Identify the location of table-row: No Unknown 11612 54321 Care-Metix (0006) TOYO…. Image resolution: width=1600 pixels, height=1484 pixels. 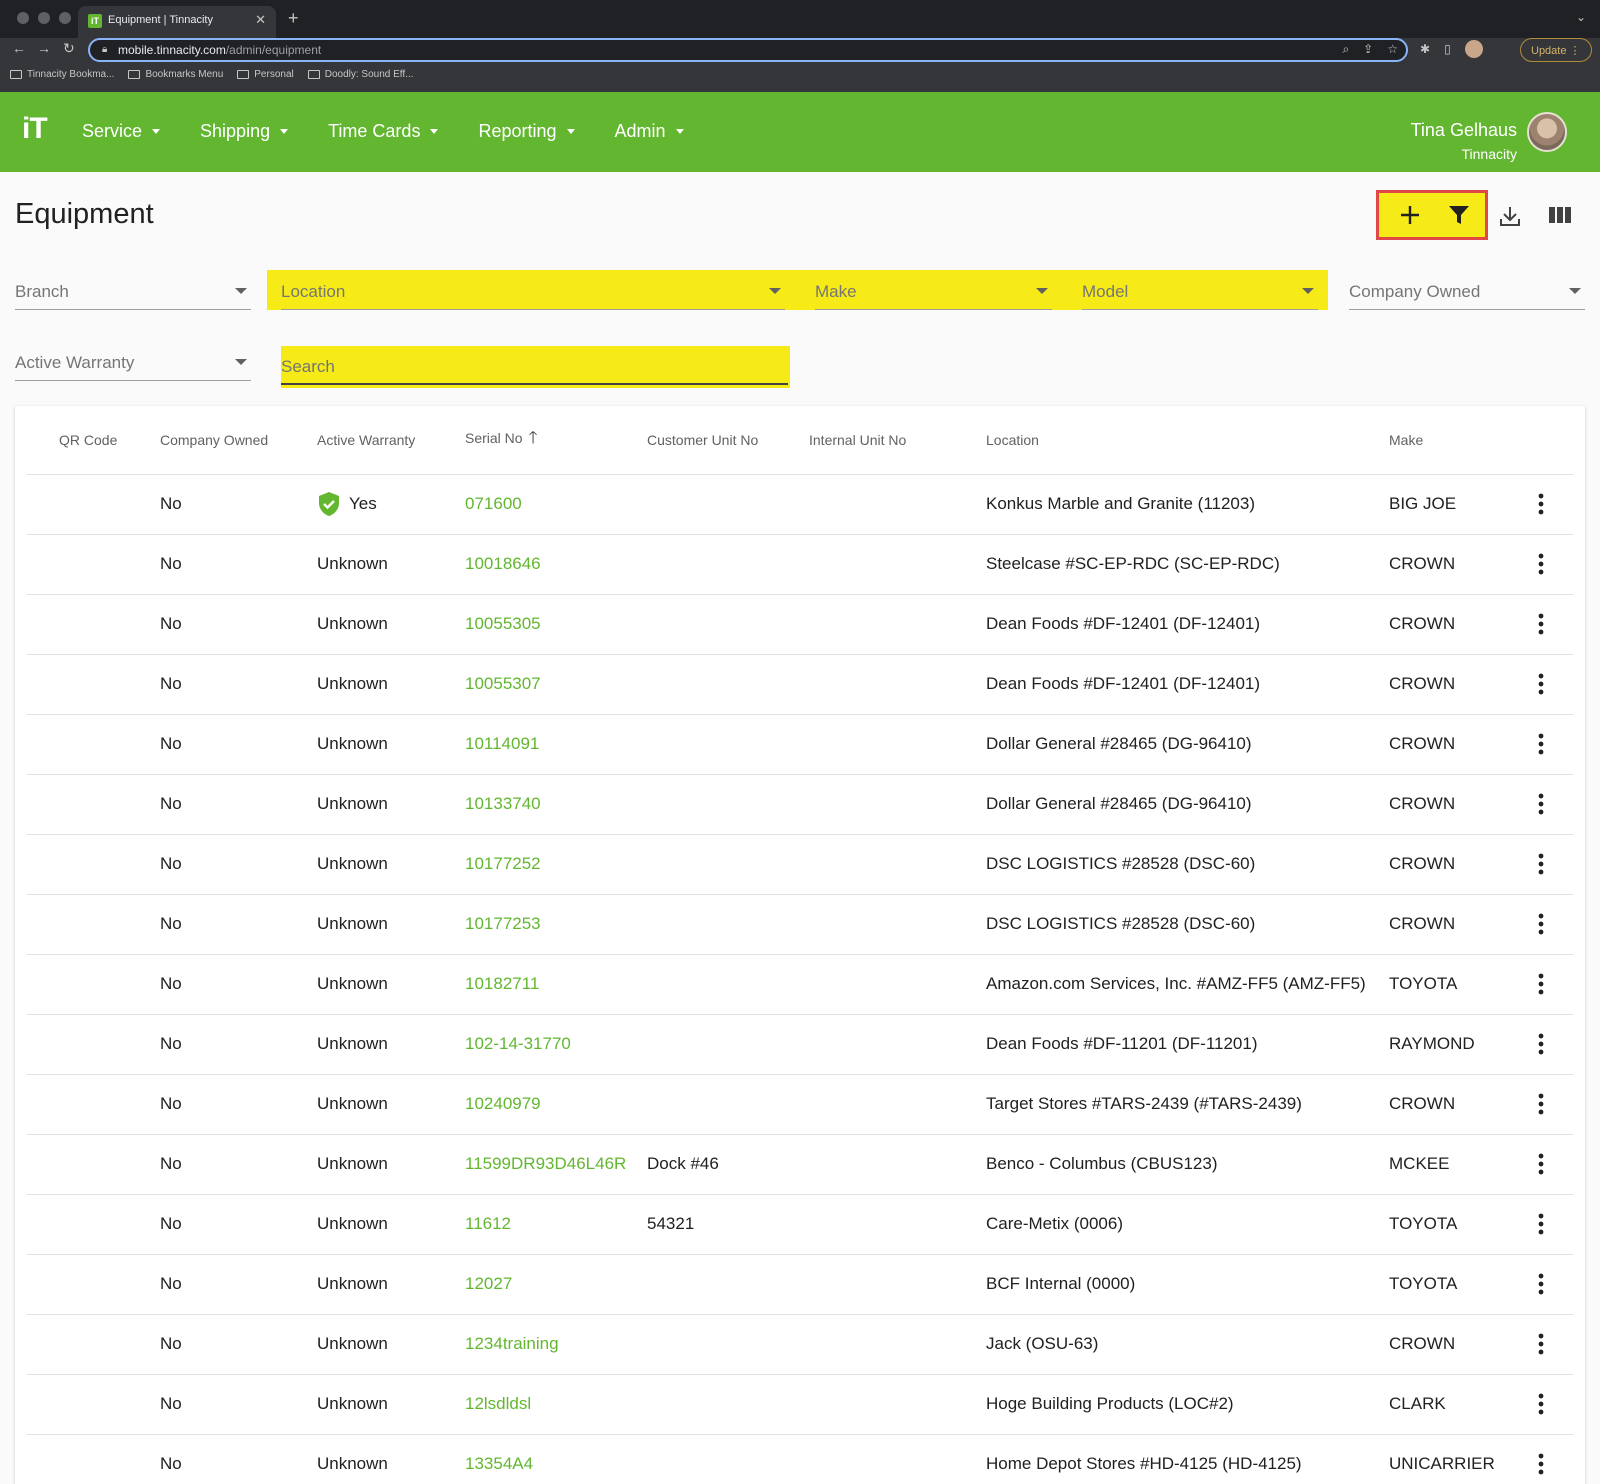
(800, 1224).